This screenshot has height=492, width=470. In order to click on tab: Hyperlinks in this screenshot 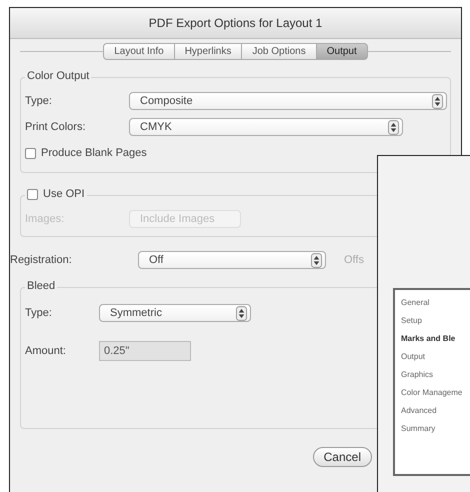, I will do `click(208, 51)`.